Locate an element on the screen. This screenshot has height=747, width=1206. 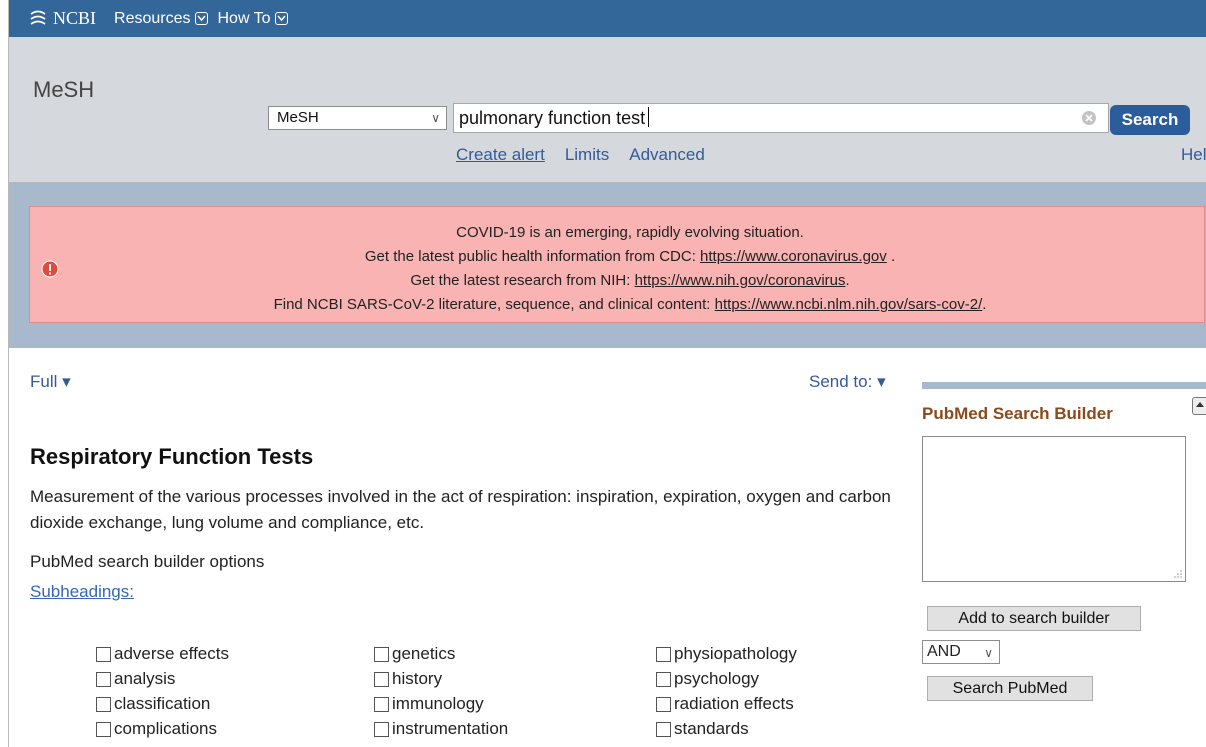
help-link: Help is located at coordinates (1193, 155).